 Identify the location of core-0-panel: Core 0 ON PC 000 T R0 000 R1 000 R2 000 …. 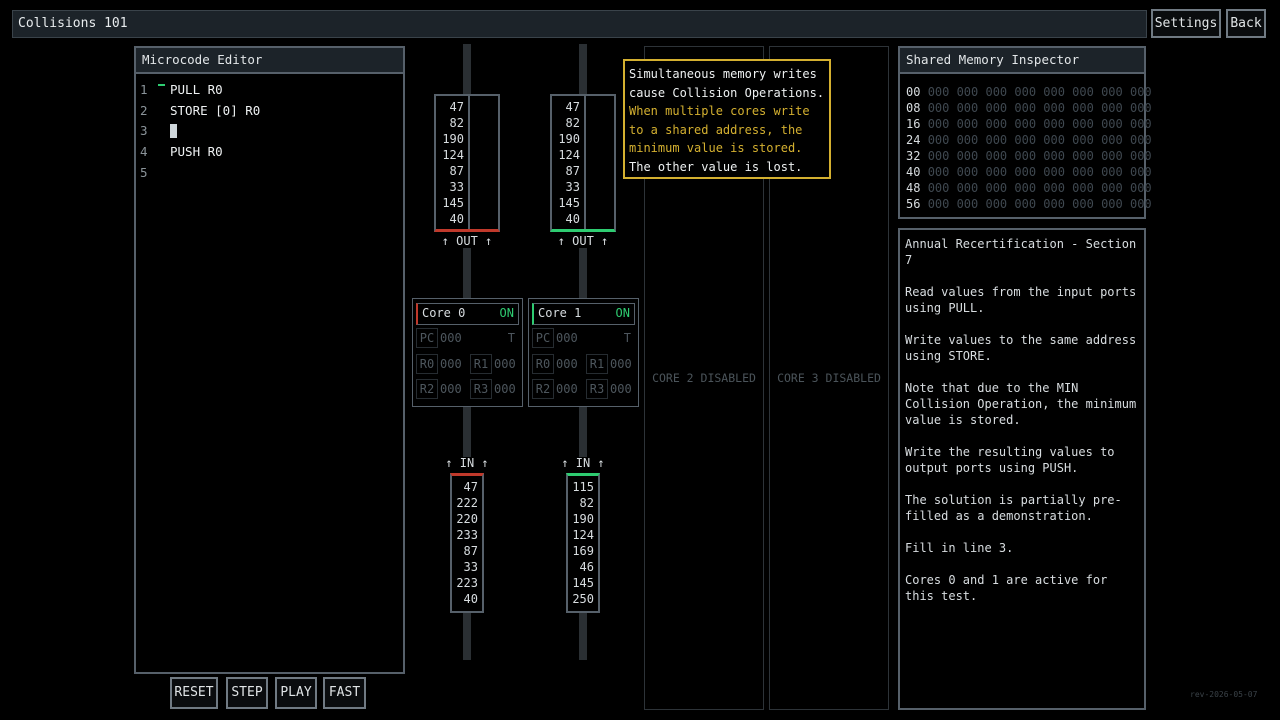
(467, 352).